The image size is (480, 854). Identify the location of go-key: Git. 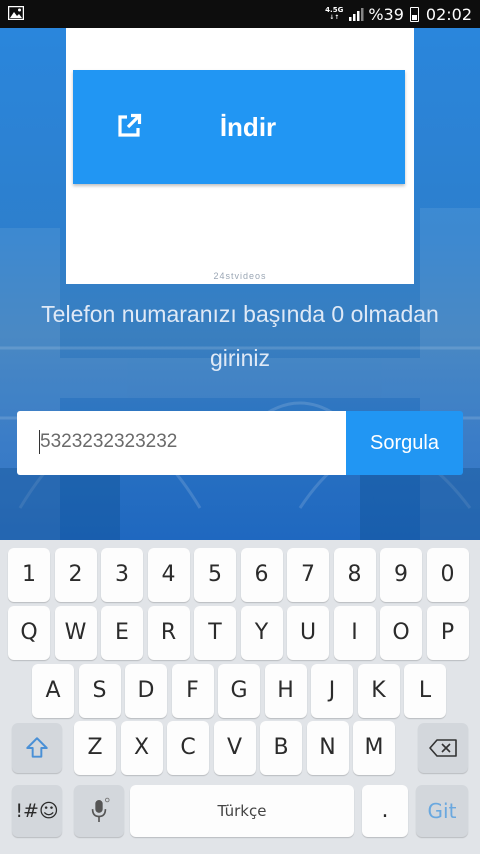
(442, 811).